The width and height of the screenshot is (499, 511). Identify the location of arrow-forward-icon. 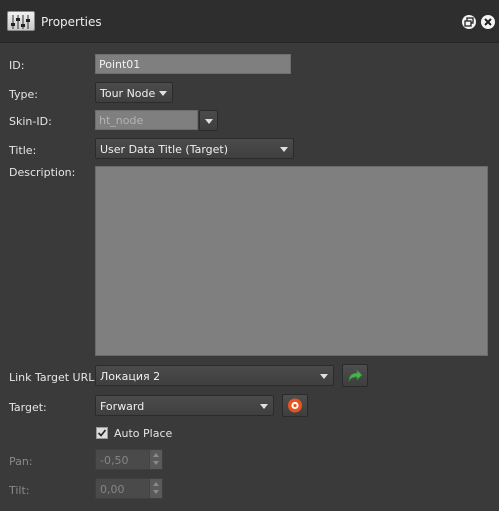
(355, 376).